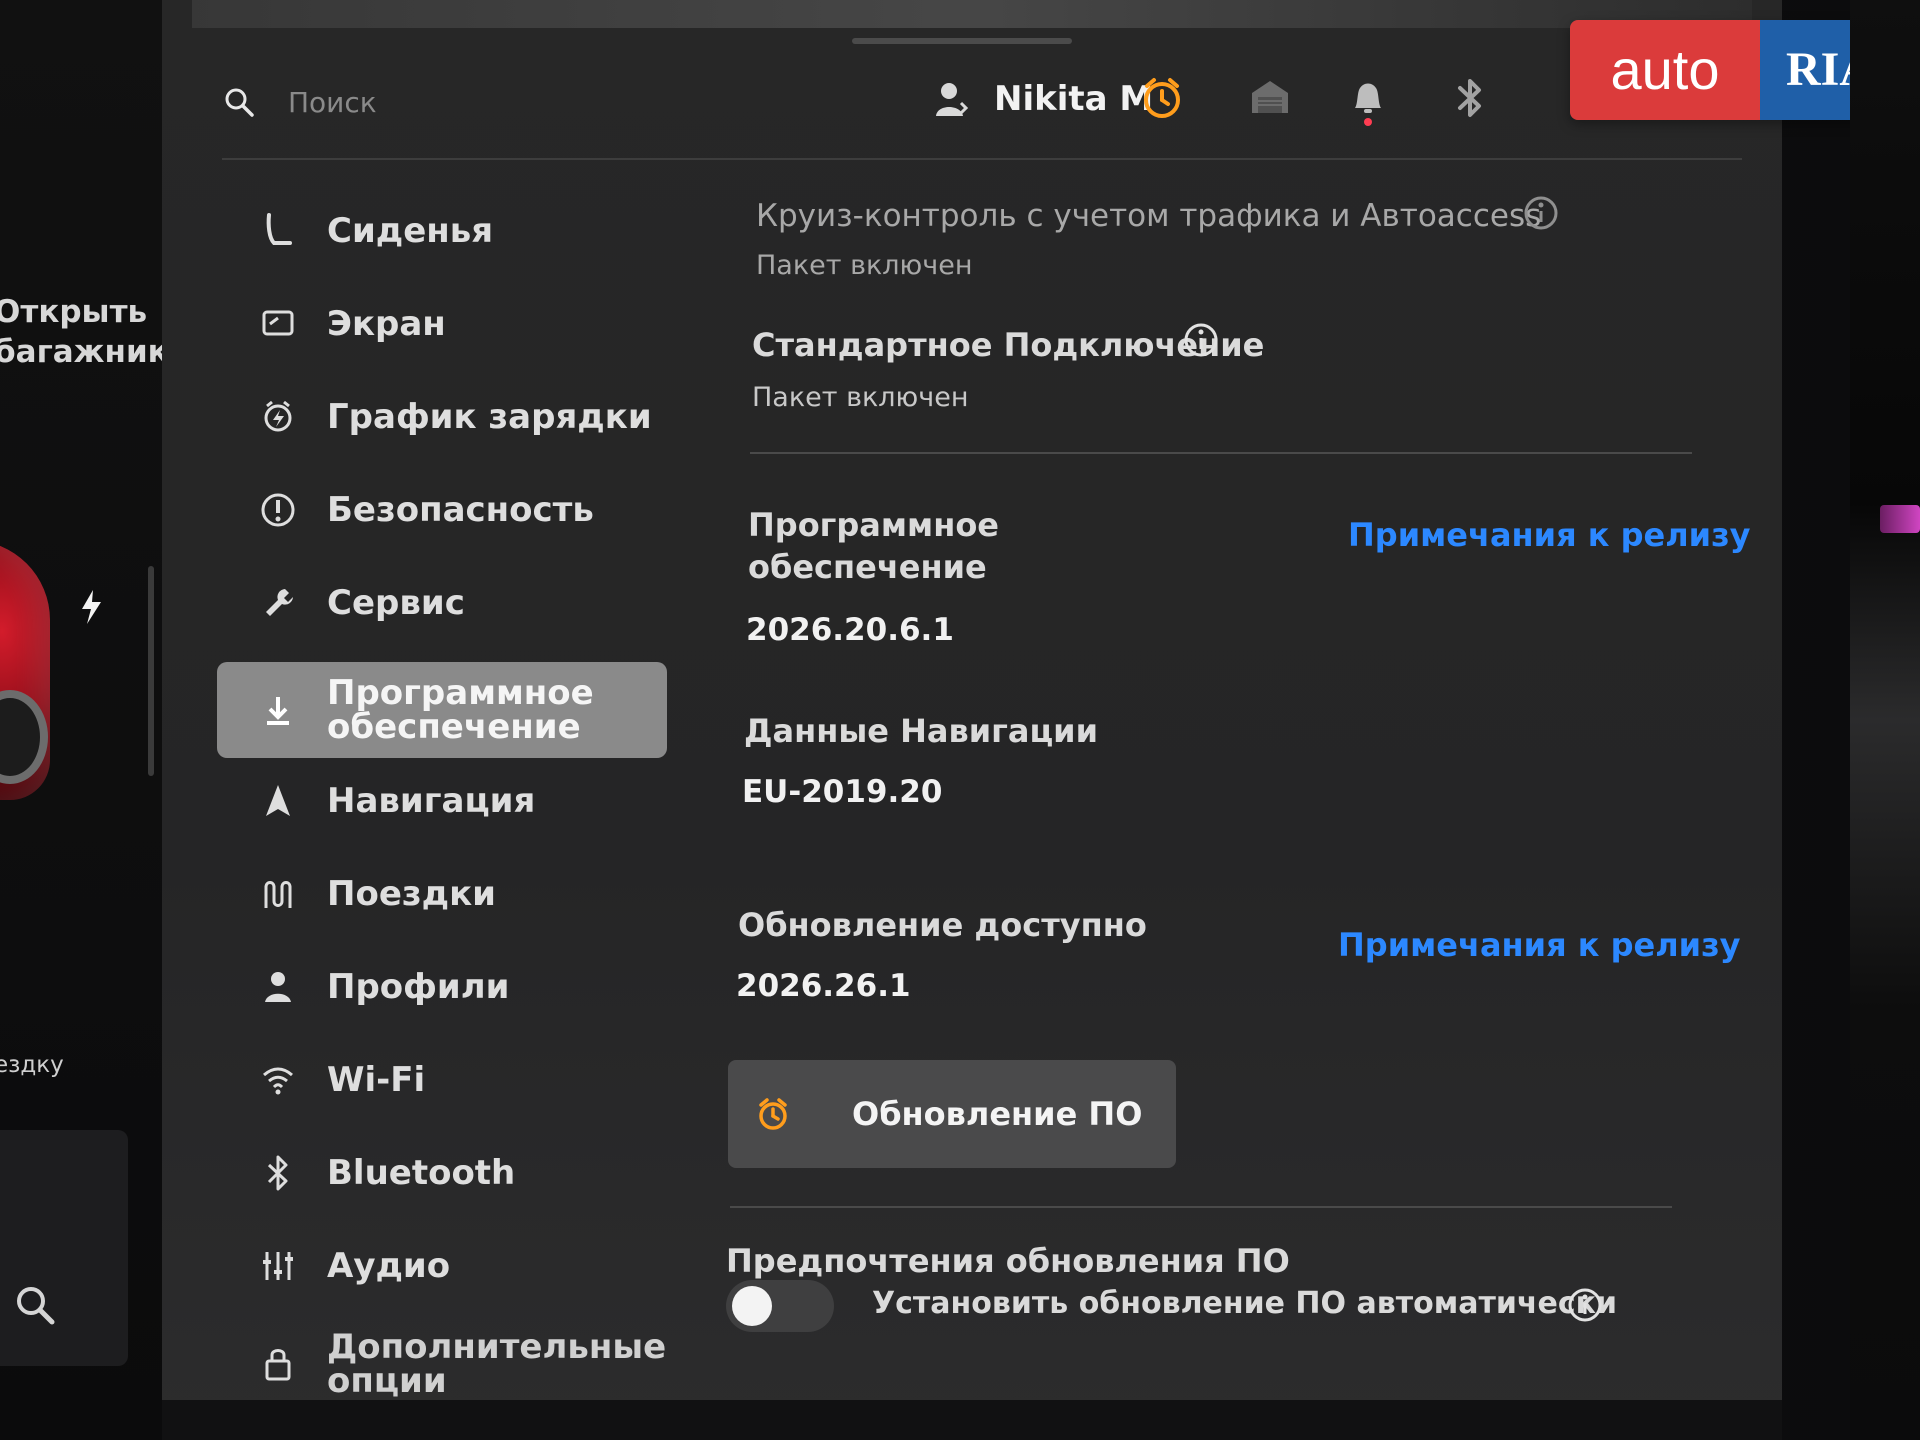 This screenshot has width=1920, height=1440. Describe the element at coordinates (842, 792) in the screenshot. I see `nav-data-version: EU-2019.20` at that location.